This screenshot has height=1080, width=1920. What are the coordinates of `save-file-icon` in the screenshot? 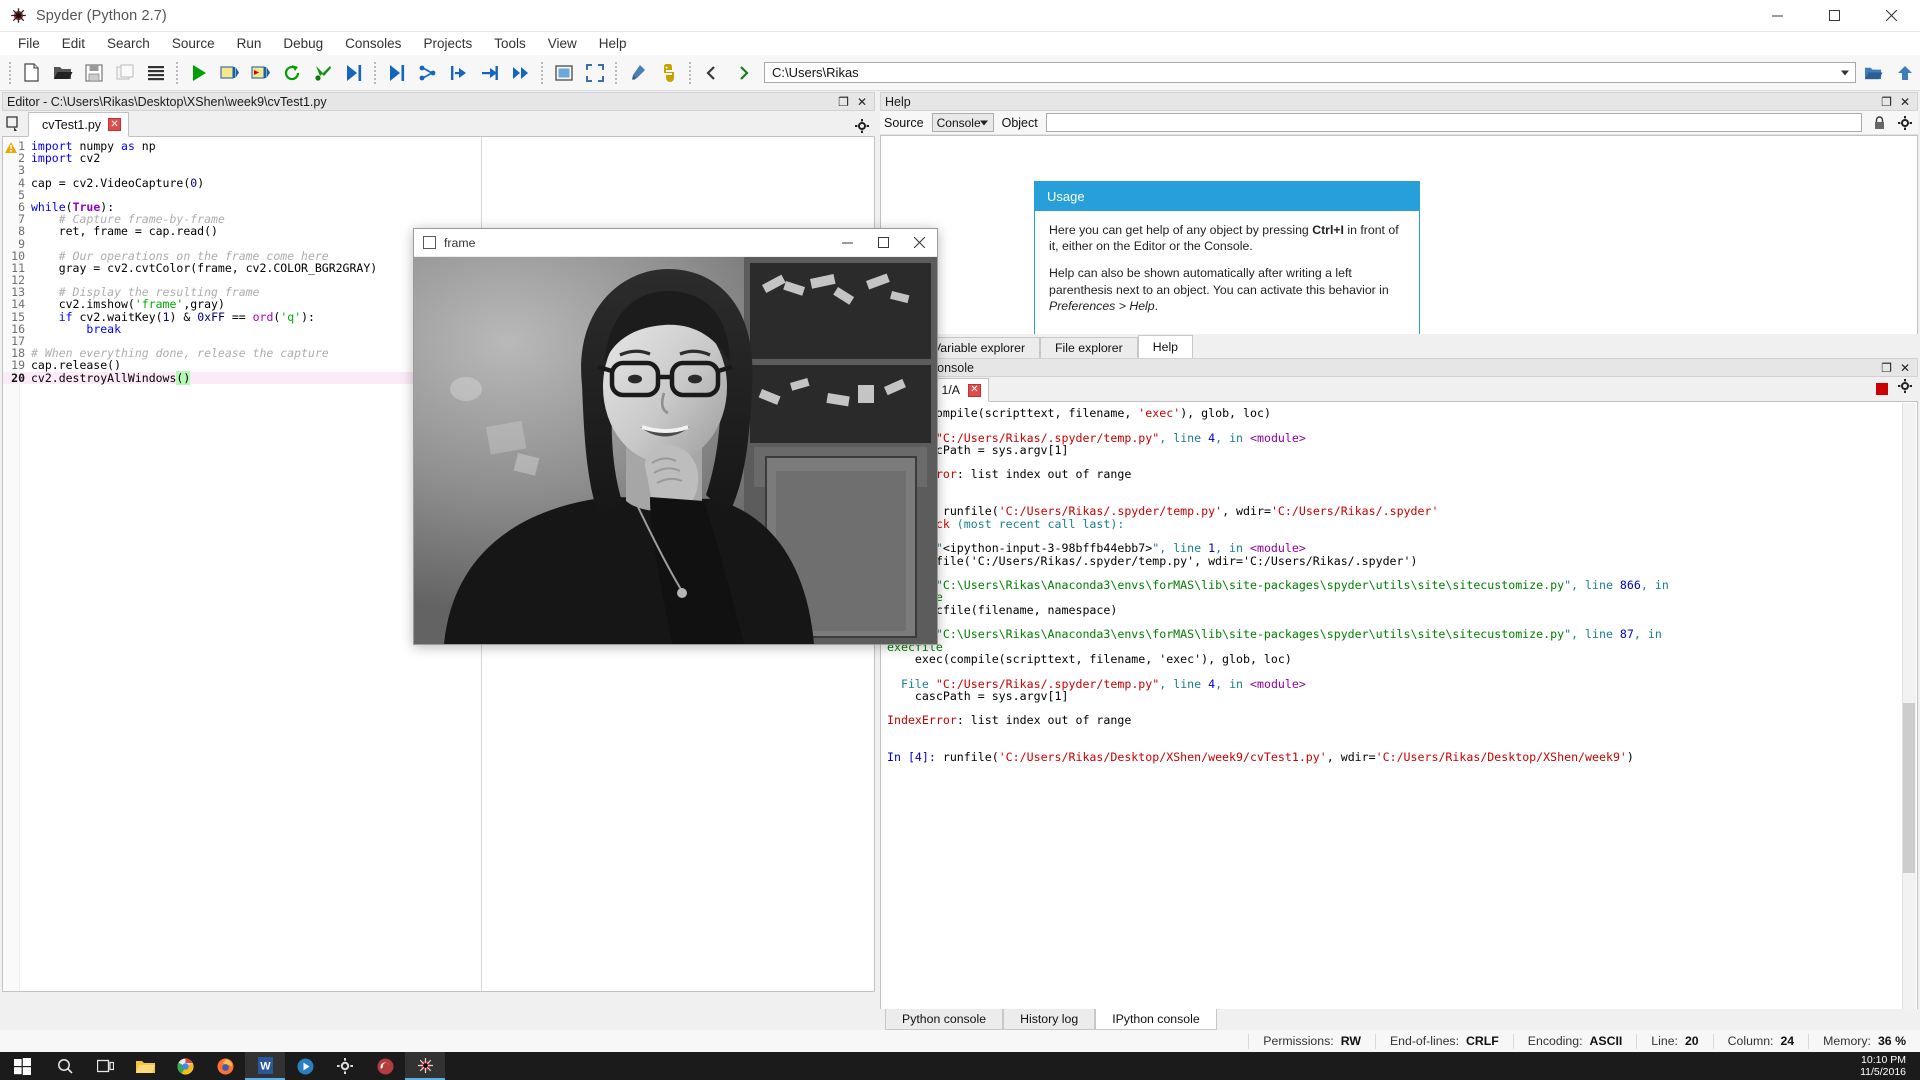 It's located at (93, 73).